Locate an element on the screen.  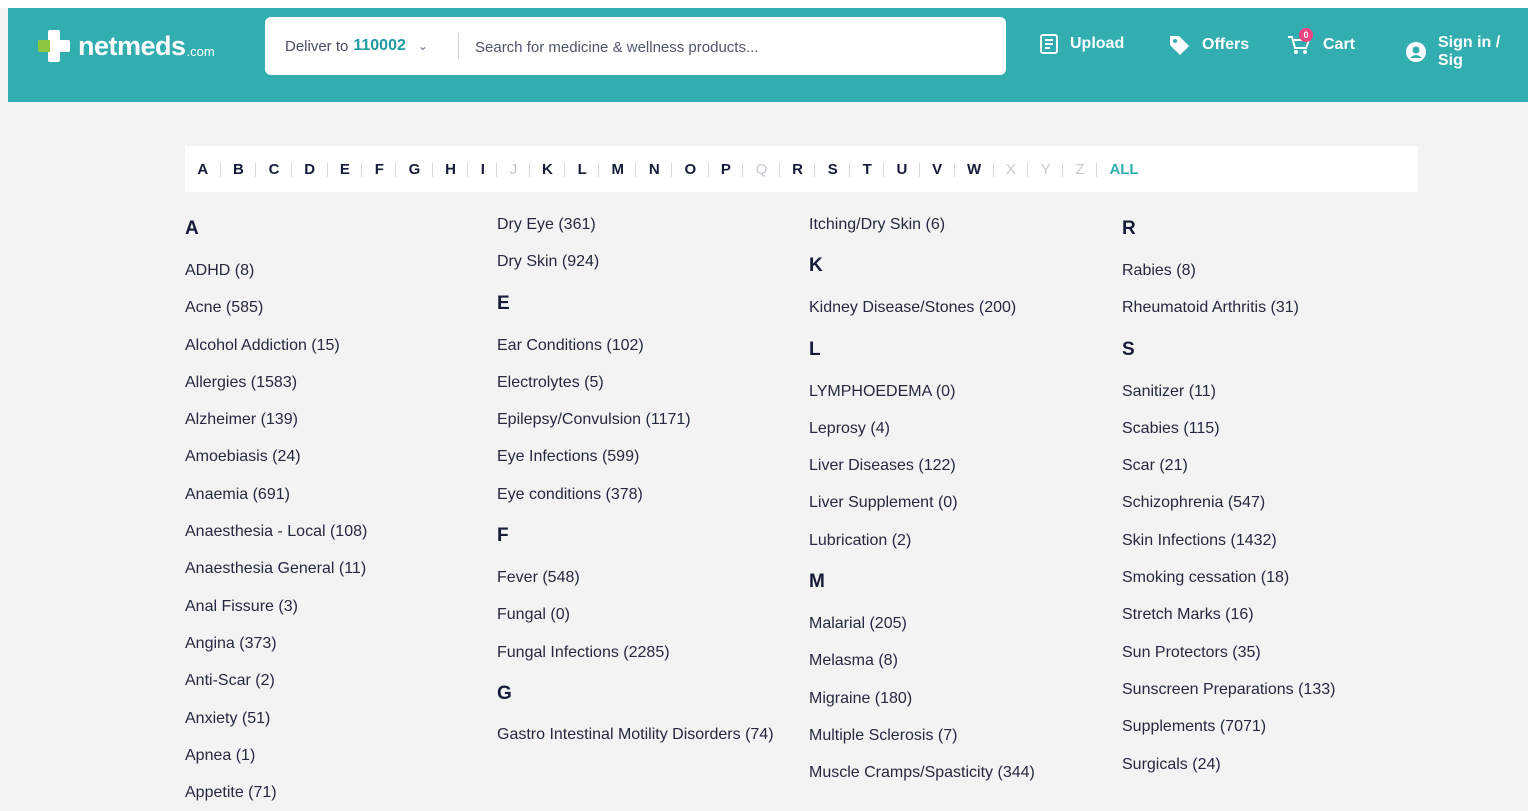
condition-link: Anaemia (691) is located at coordinates (335, 494).